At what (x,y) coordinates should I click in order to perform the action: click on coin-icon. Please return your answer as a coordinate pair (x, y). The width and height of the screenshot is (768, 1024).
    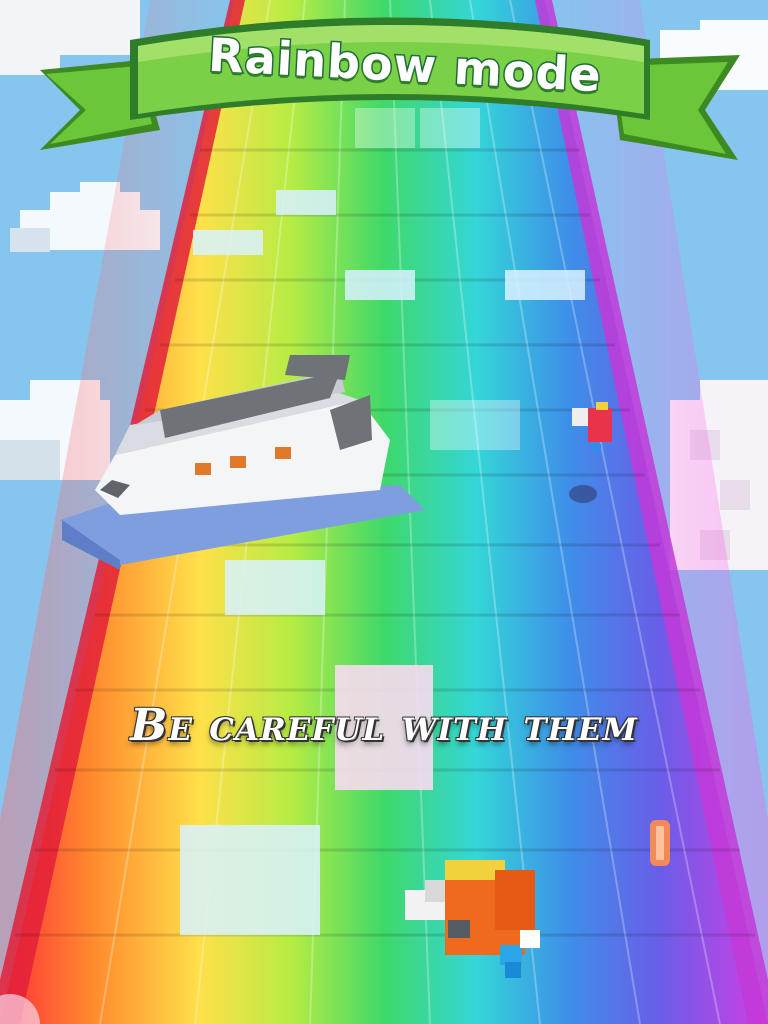
    Looking at the image, I should click on (660, 843).